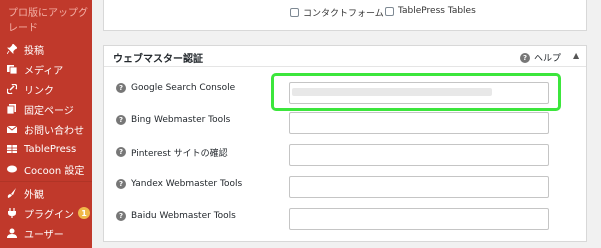  I want to click on plugin-icon, so click(12, 213).